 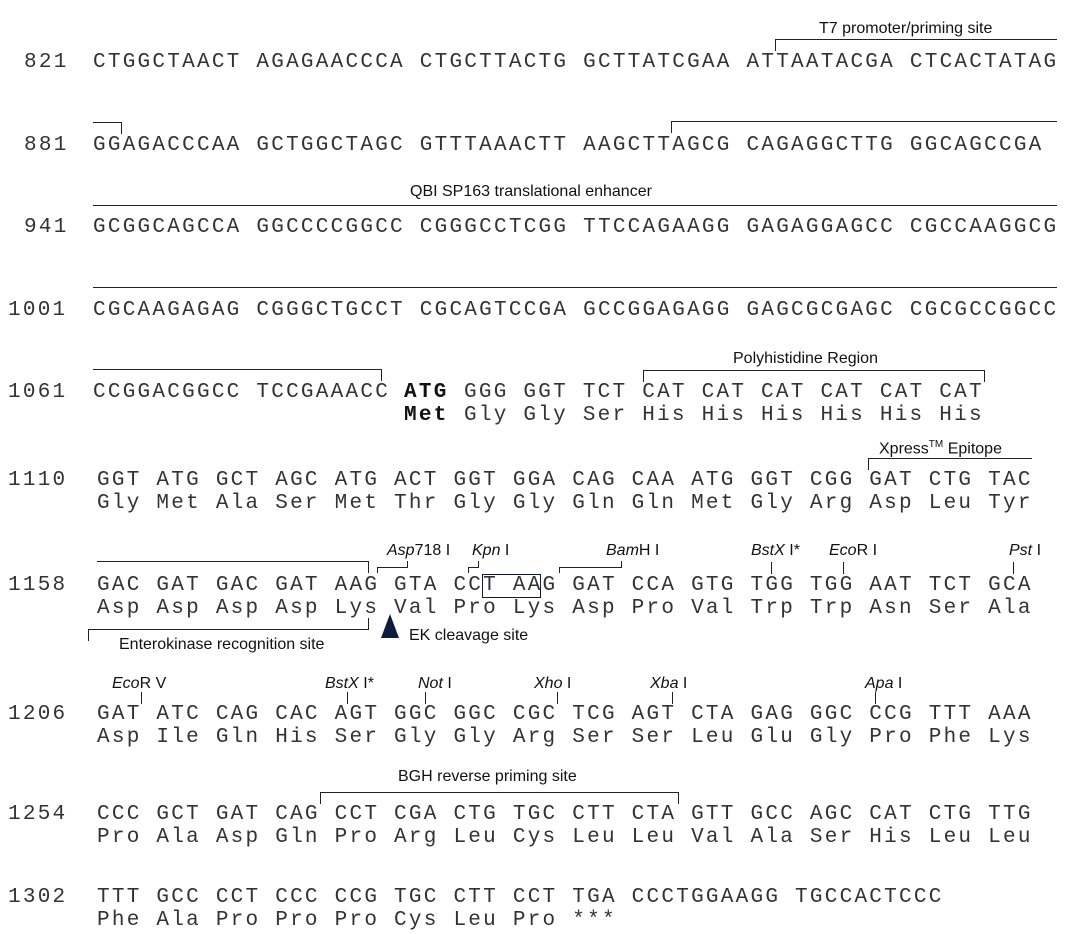 What do you see at coordinates (904, 449) in the screenshot?
I see `xpress-name: Xpress` at bounding box center [904, 449].